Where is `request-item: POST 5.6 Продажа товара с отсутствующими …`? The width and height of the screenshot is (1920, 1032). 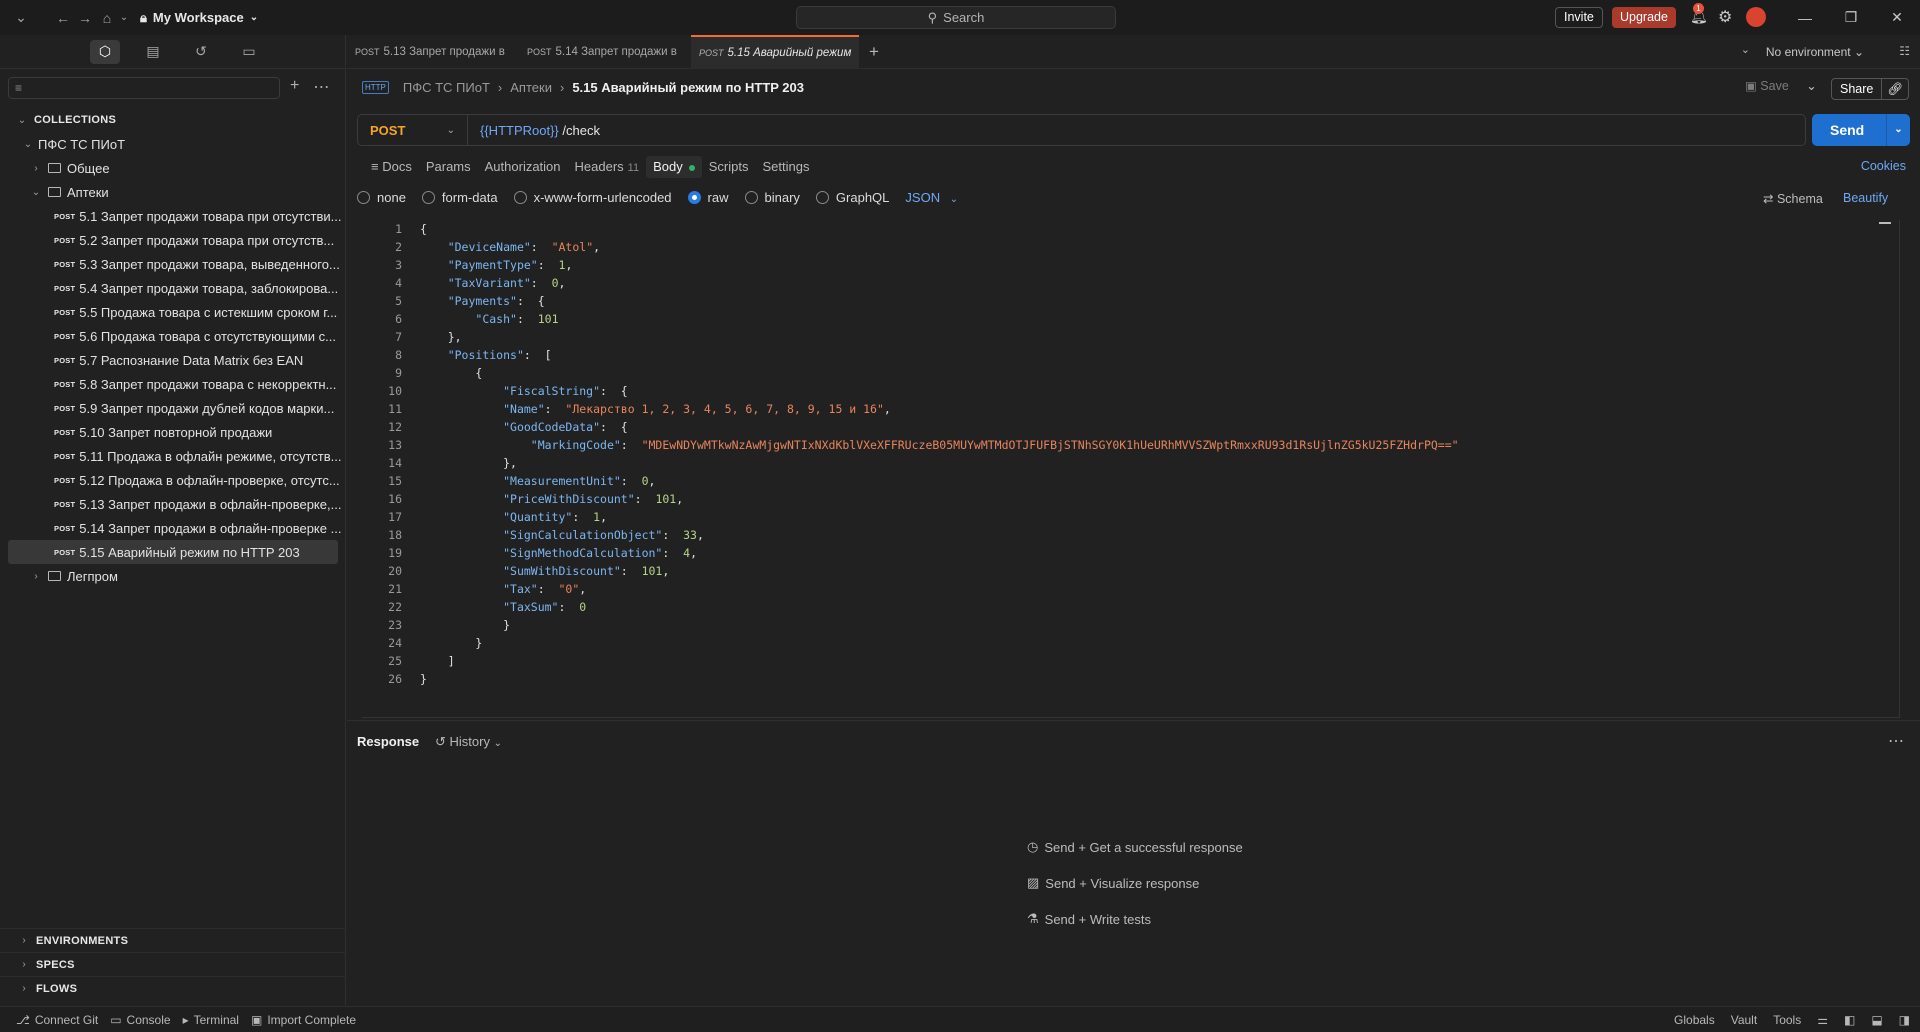
request-item: POST 5.6 Продажа товара с отсутствующими … is located at coordinates (173, 336).